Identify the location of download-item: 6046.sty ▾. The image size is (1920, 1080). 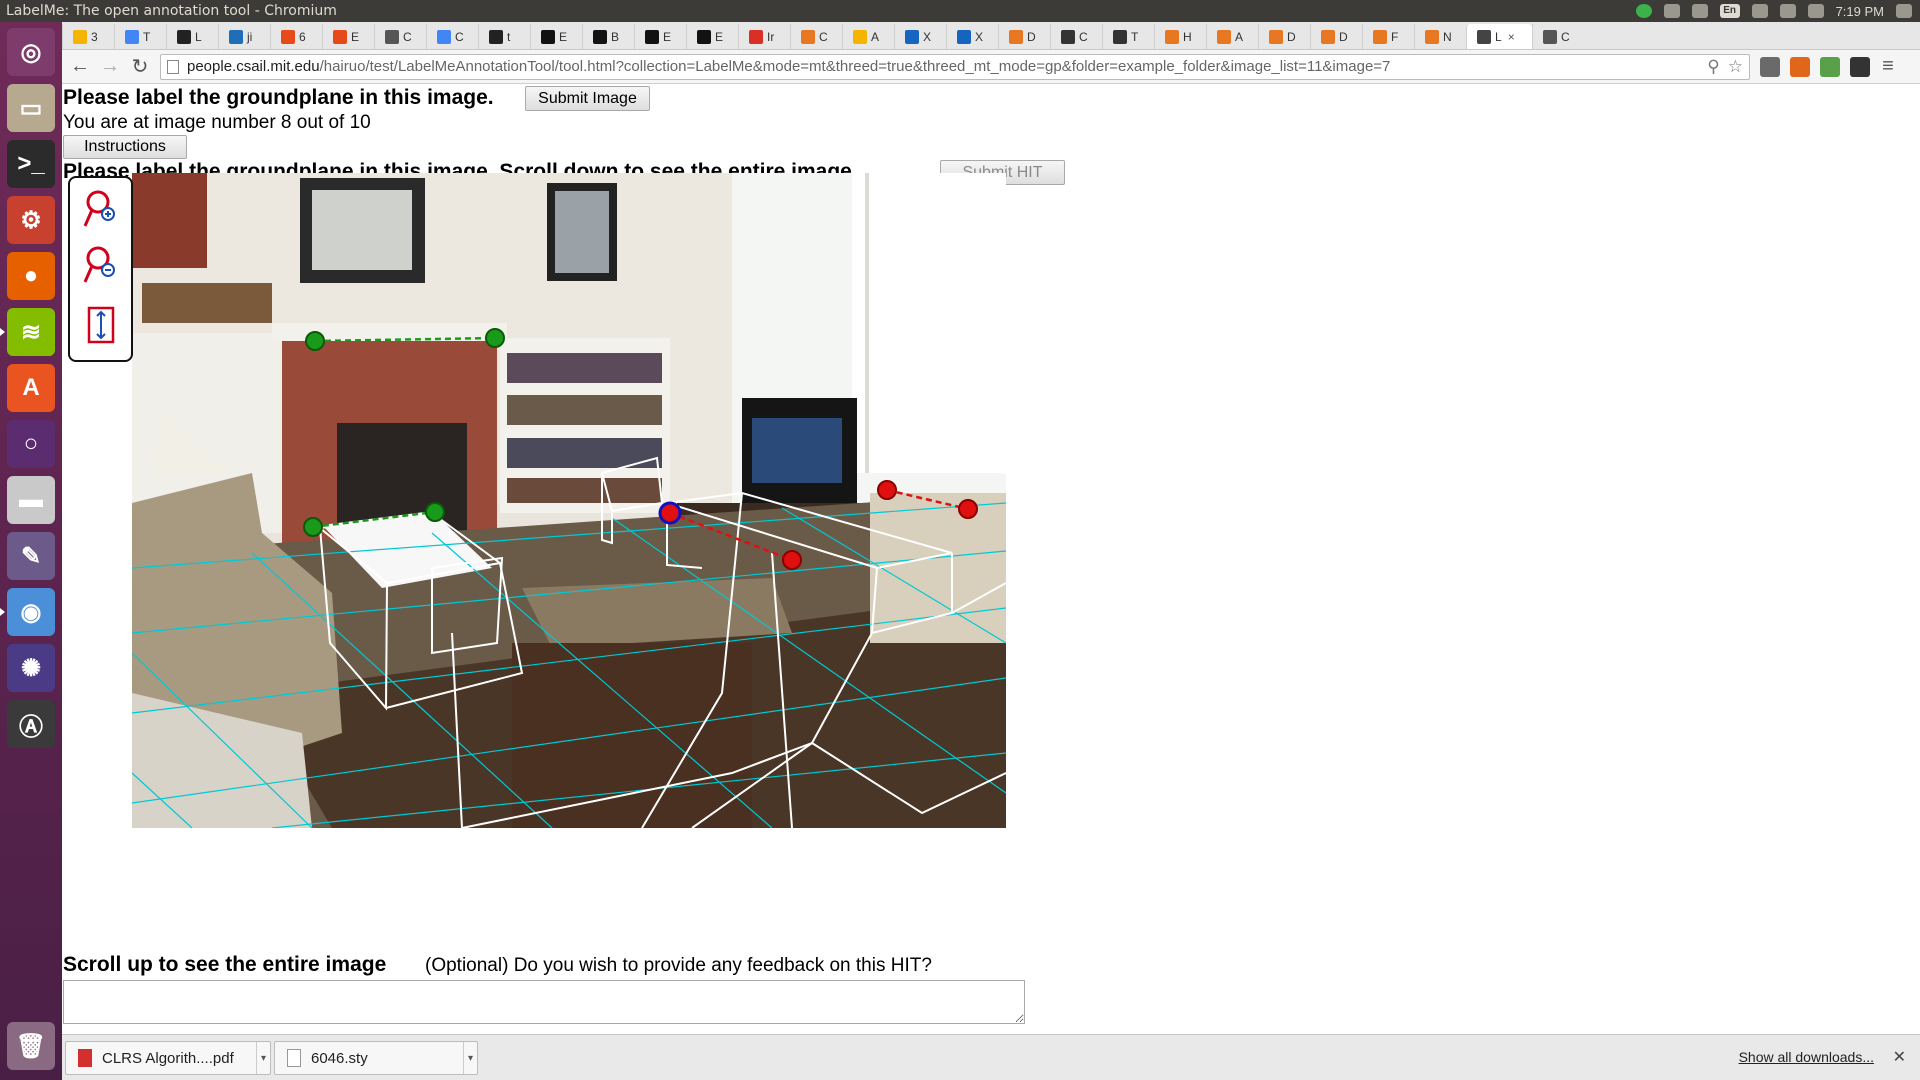
(376, 1058).